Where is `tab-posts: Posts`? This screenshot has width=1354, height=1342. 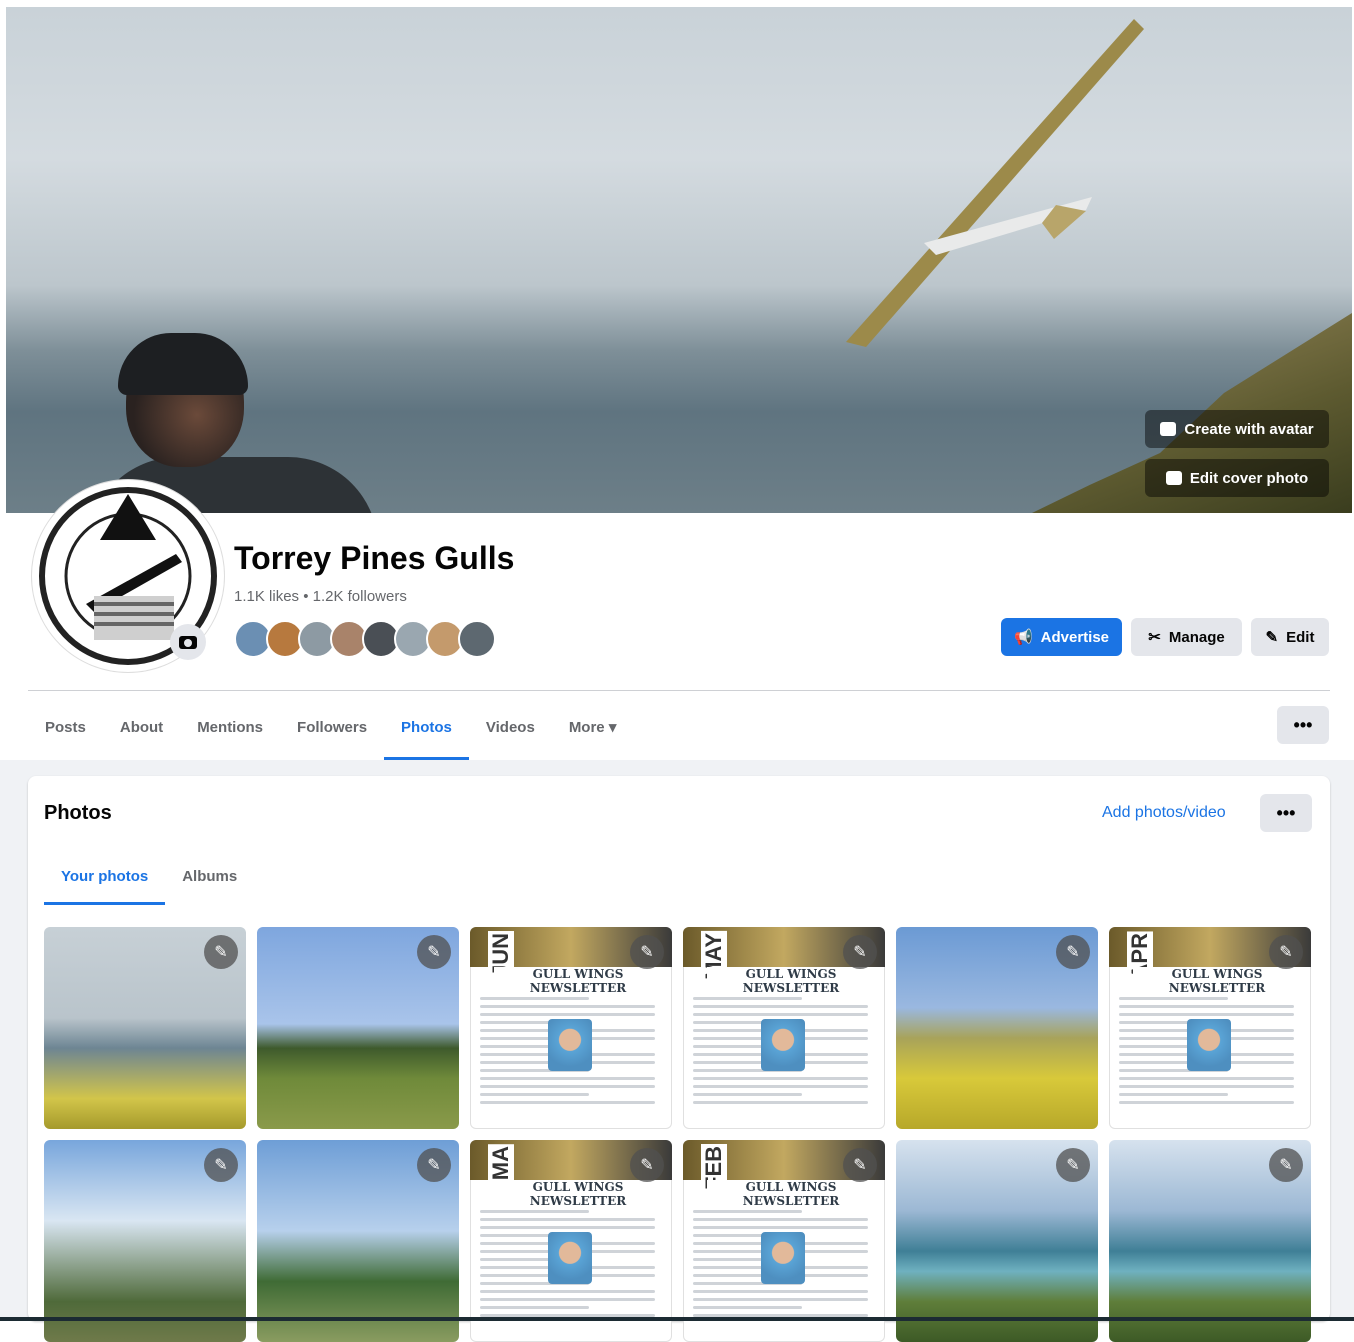 tab-posts: Posts is located at coordinates (65, 730).